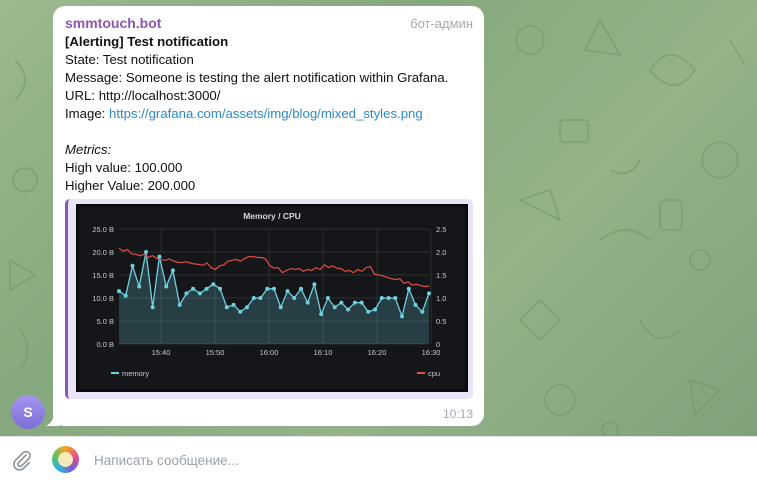 Image resolution: width=757 pixels, height=483 pixels. I want to click on y-left-tick-label: 10.0 B, so click(103, 298).